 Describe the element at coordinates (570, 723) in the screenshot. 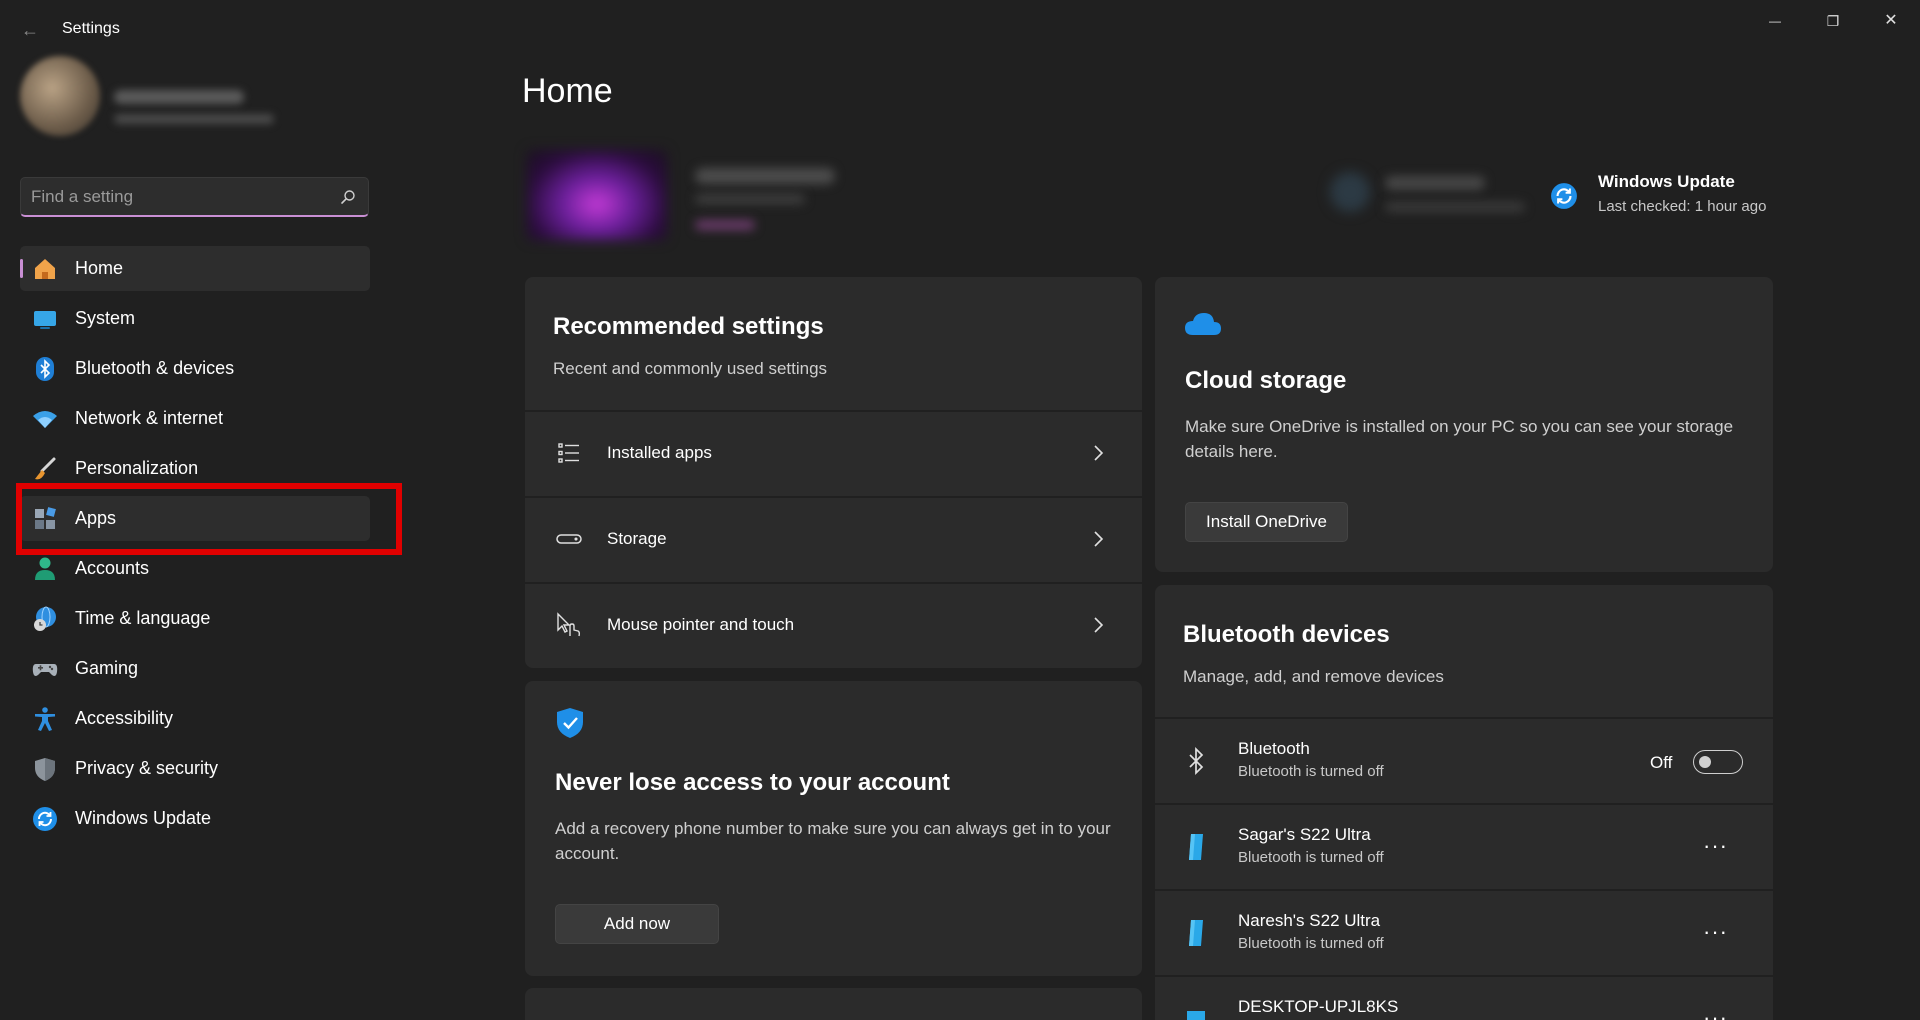

I see `shield-check-icon` at that location.